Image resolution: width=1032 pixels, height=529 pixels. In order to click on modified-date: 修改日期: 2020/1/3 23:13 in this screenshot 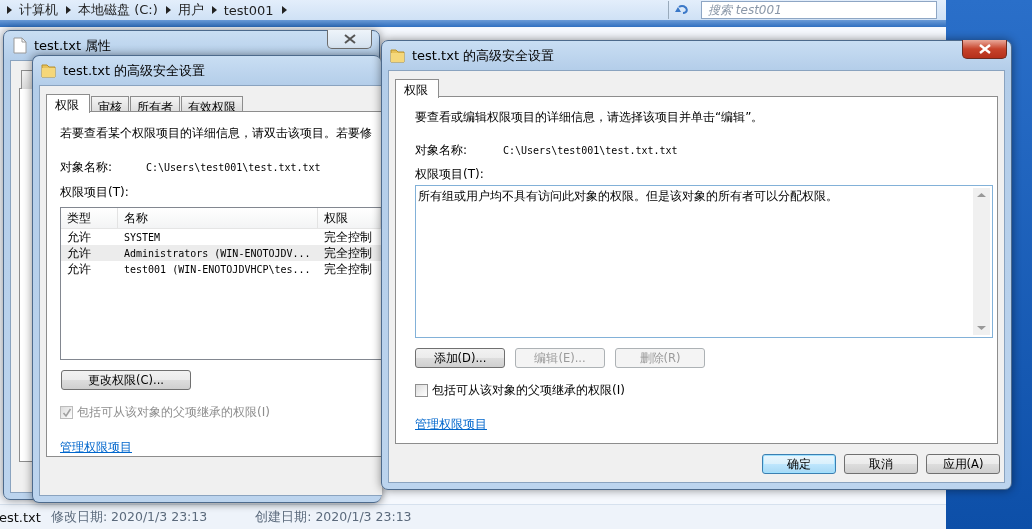, I will do `click(129, 517)`.